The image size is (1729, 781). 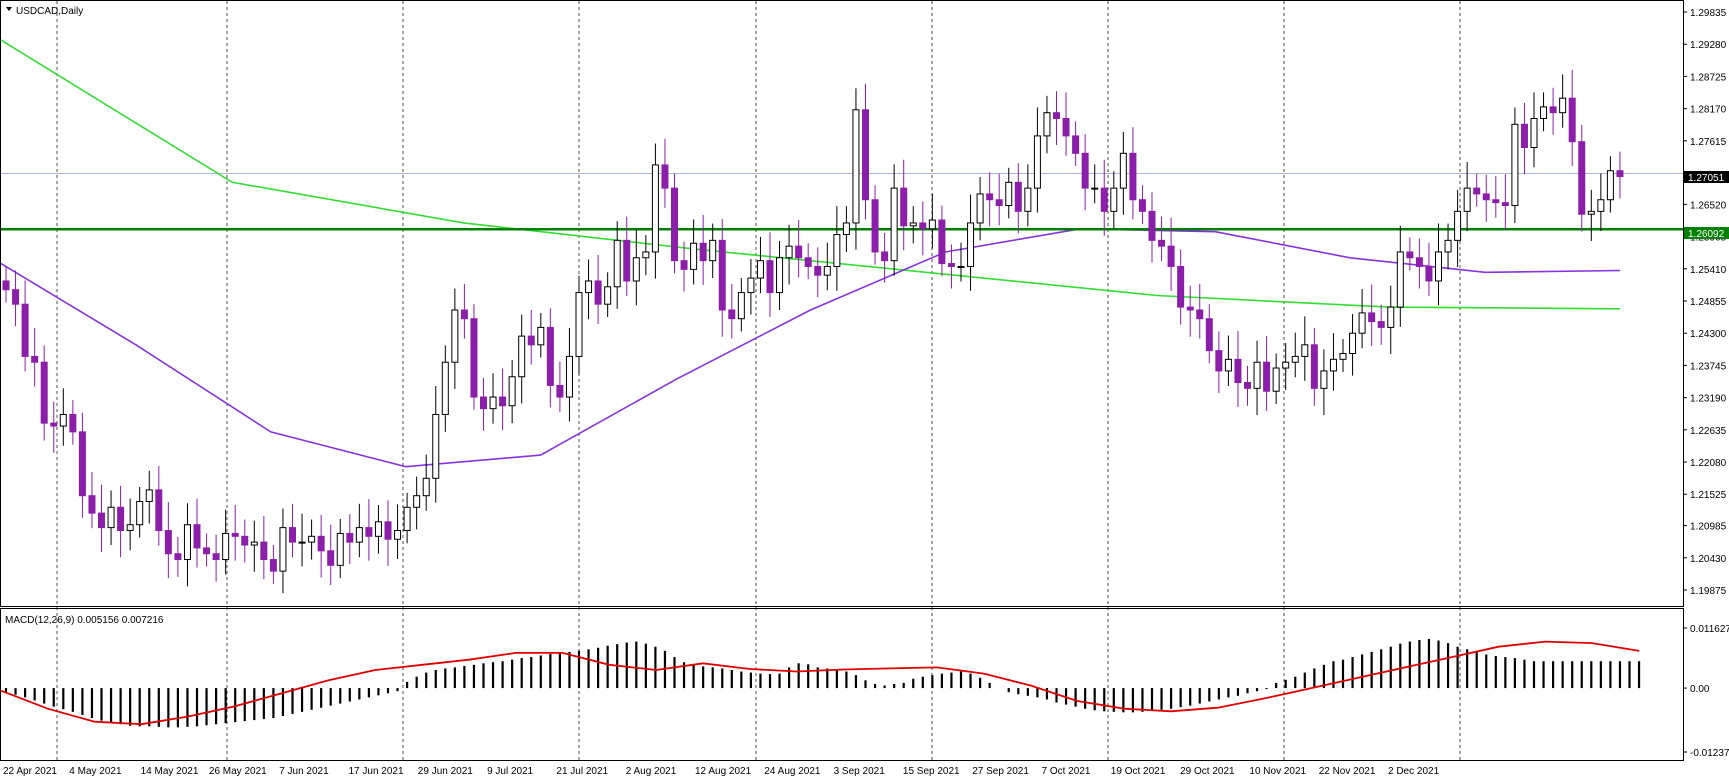 I want to click on x-tick-label: 29 Oct 2021, so click(x=1207, y=771).